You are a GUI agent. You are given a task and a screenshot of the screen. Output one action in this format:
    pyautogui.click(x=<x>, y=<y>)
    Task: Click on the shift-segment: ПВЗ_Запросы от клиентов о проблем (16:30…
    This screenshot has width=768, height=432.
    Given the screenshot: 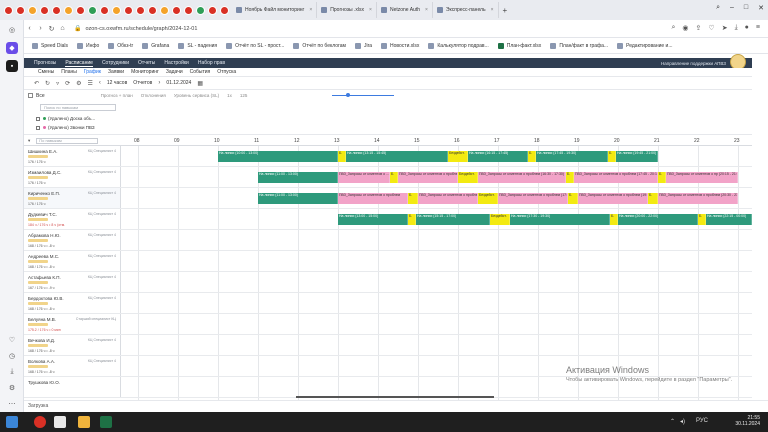 What is the action you would take?
    pyautogui.click(x=522, y=177)
    